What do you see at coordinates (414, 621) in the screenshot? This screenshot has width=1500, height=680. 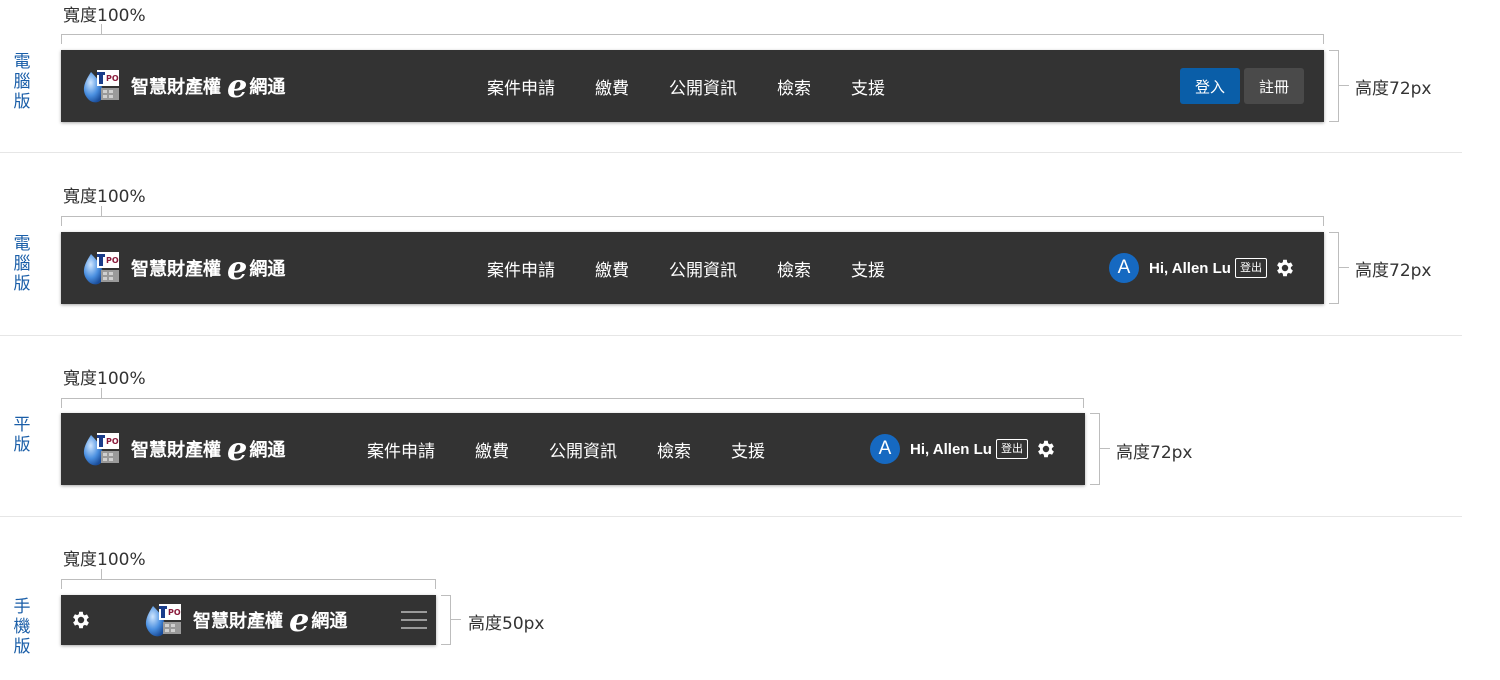 I see `hamburger-menu-icon` at bounding box center [414, 621].